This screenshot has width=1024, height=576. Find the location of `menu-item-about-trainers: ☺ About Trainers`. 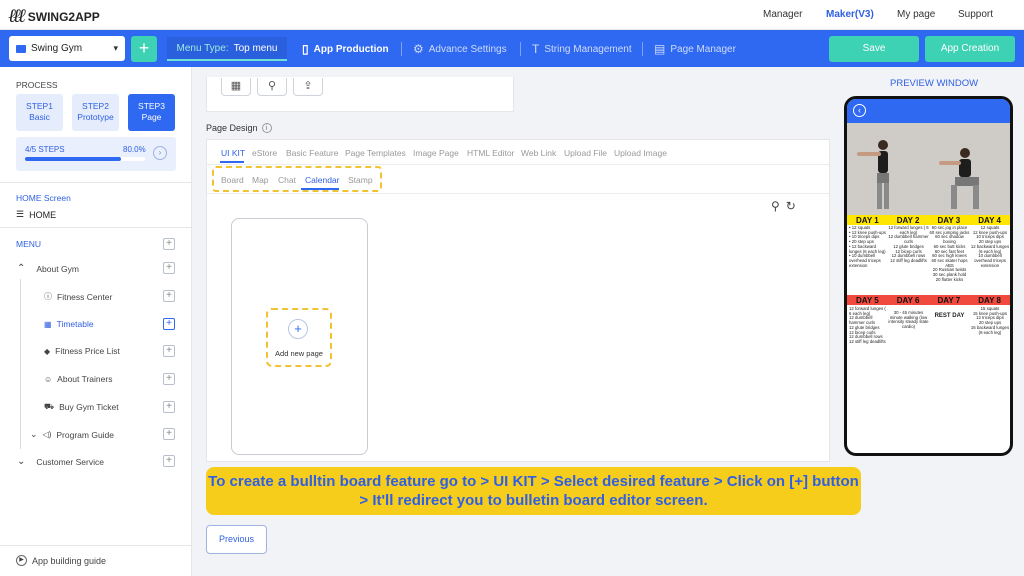

menu-item-about-trainers: ☺ About Trainers is located at coordinates (78, 379).